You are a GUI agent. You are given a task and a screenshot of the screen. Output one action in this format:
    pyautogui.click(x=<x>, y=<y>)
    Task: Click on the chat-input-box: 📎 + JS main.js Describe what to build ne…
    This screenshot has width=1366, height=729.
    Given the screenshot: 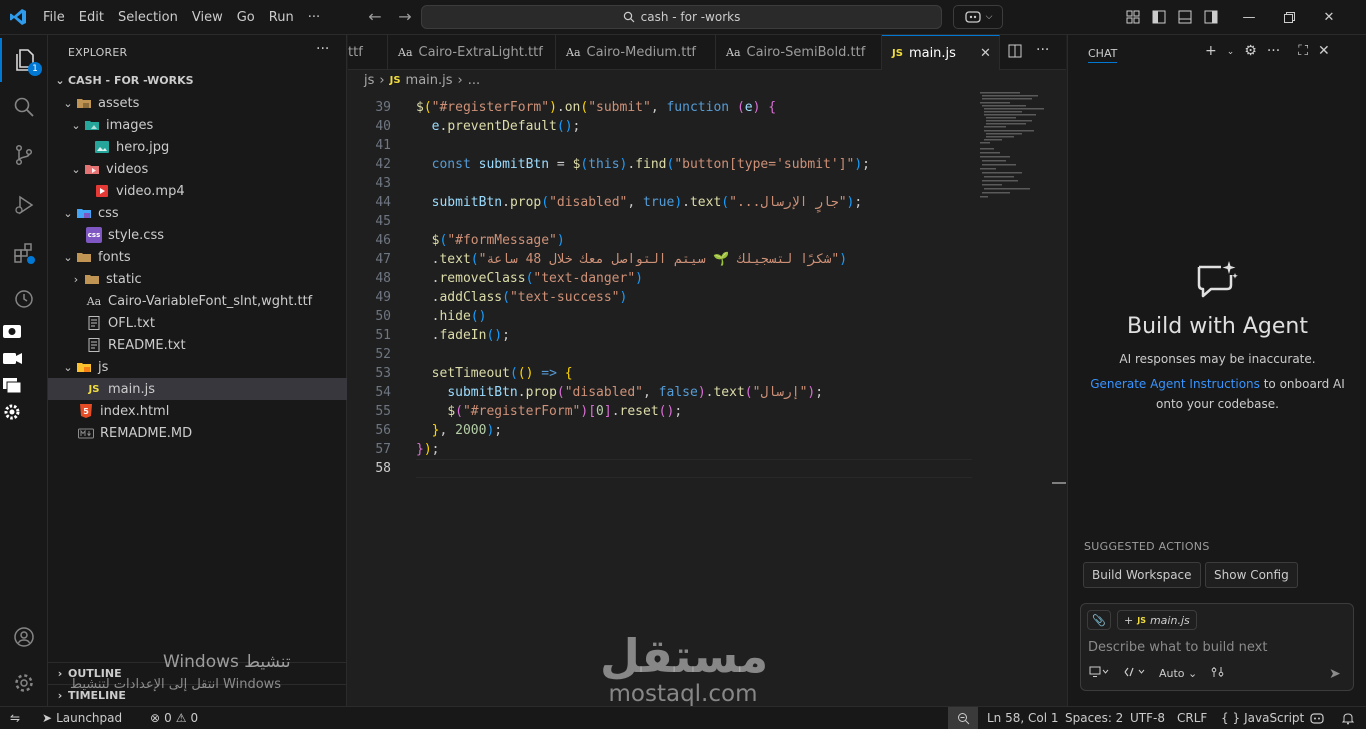 What is the action you would take?
    pyautogui.click(x=1217, y=647)
    